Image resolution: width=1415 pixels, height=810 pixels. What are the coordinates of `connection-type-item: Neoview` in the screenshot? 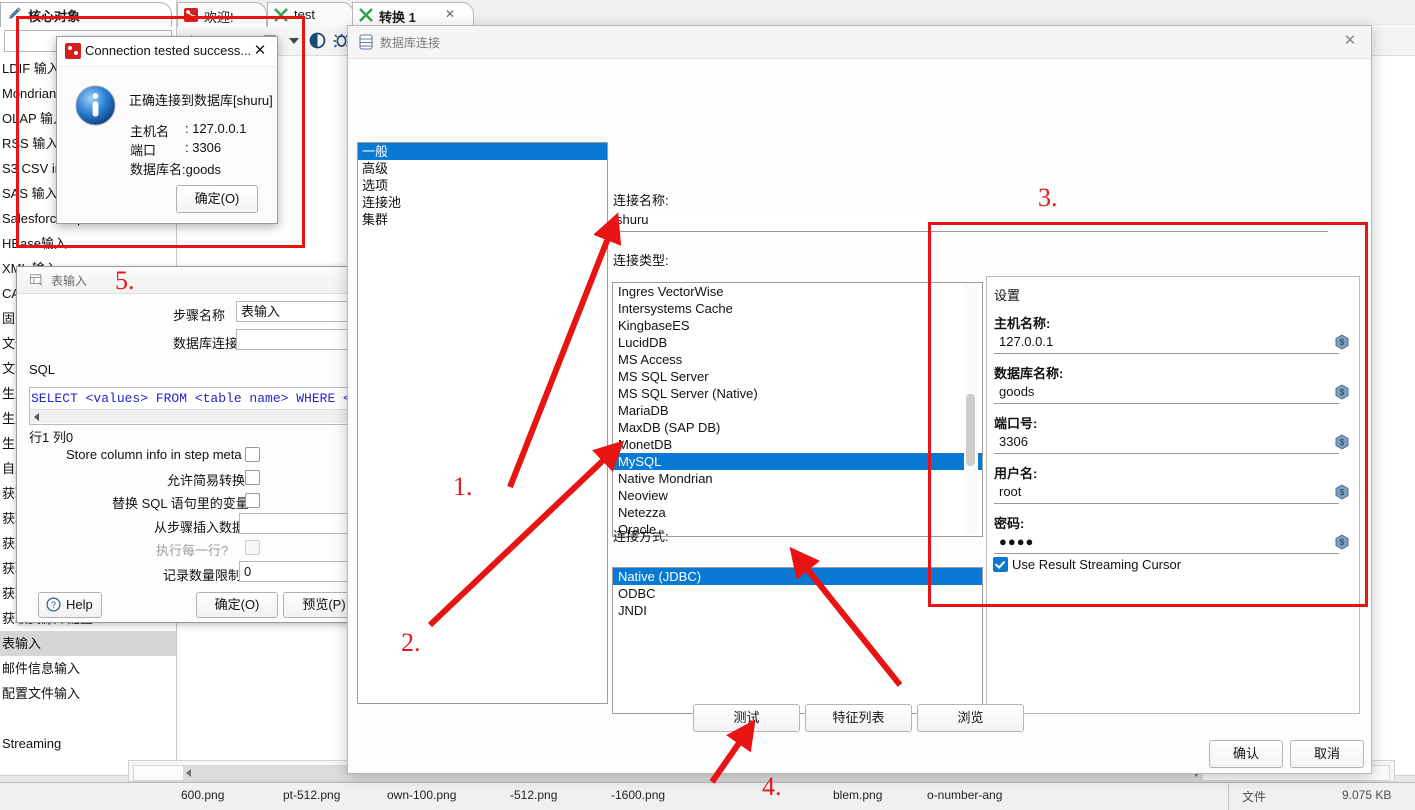 It's located at (797, 495).